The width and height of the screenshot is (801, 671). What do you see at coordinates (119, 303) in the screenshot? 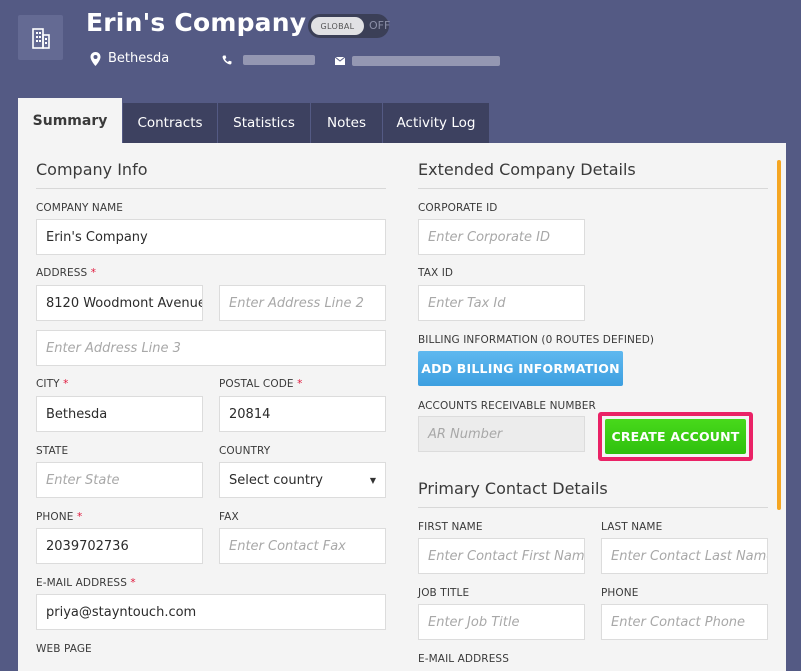
I see `address-line1-field: 8120 Woodmont Avenue` at bounding box center [119, 303].